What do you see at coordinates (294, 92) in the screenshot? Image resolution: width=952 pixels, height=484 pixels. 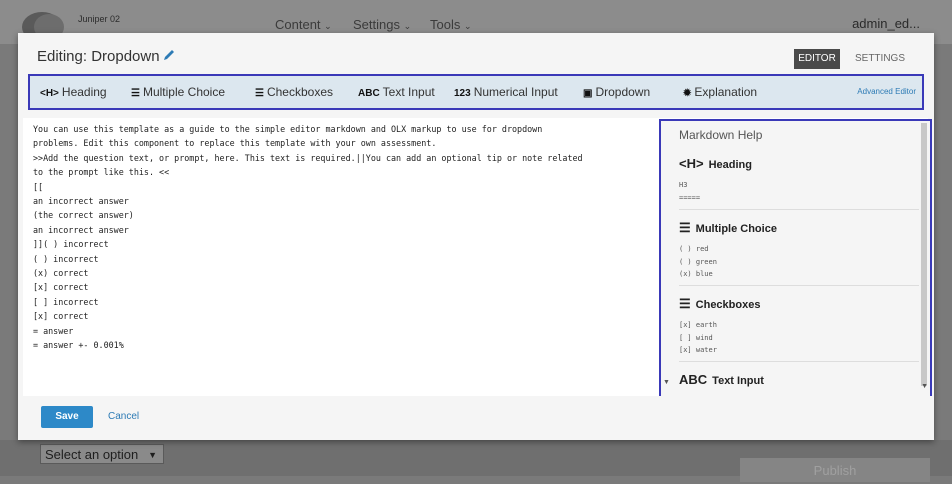 I see `toolbar-checkboxes: ☰ Checkboxes` at bounding box center [294, 92].